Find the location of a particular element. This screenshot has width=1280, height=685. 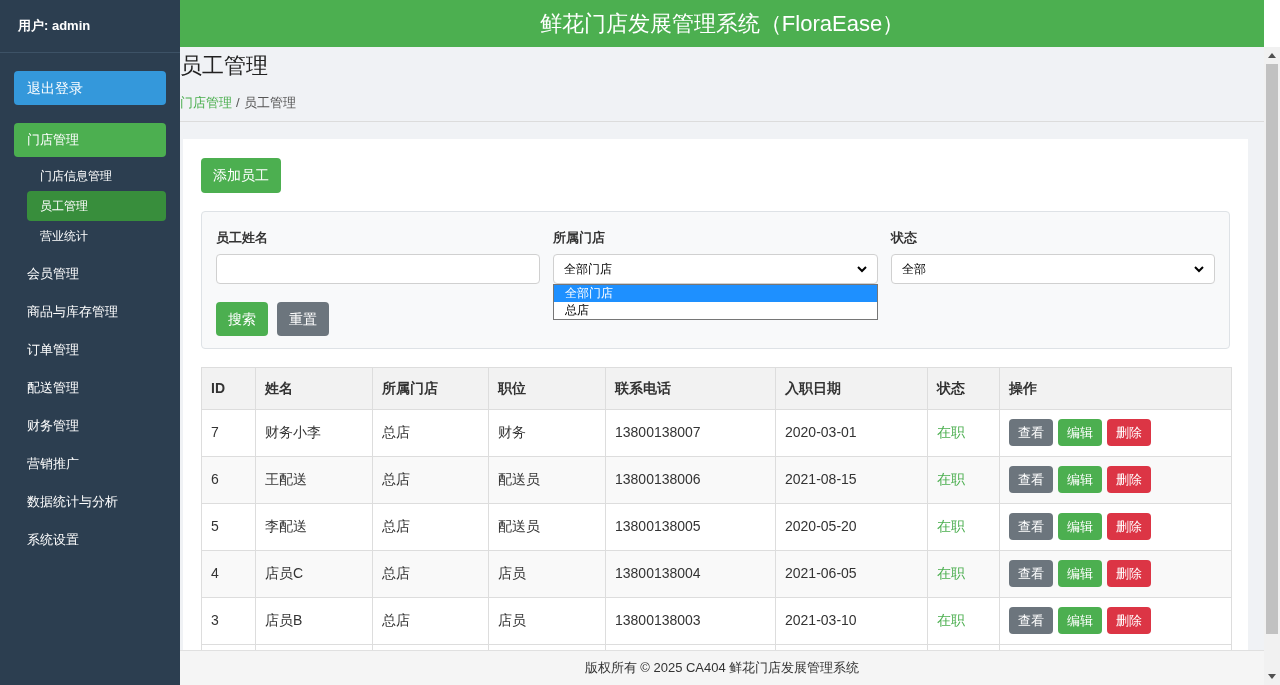

scrollbar-thumb is located at coordinates (1272, 349).